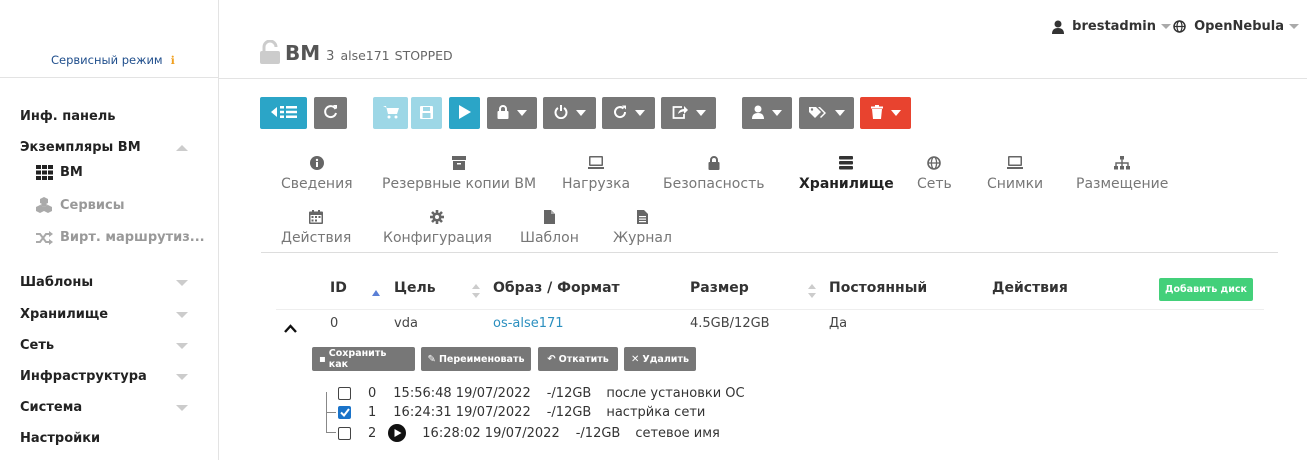 The width and height of the screenshot is (1307, 460). What do you see at coordinates (270, 51) in the screenshot?
I see `unlock-icon` at bounding box center [270, 51].